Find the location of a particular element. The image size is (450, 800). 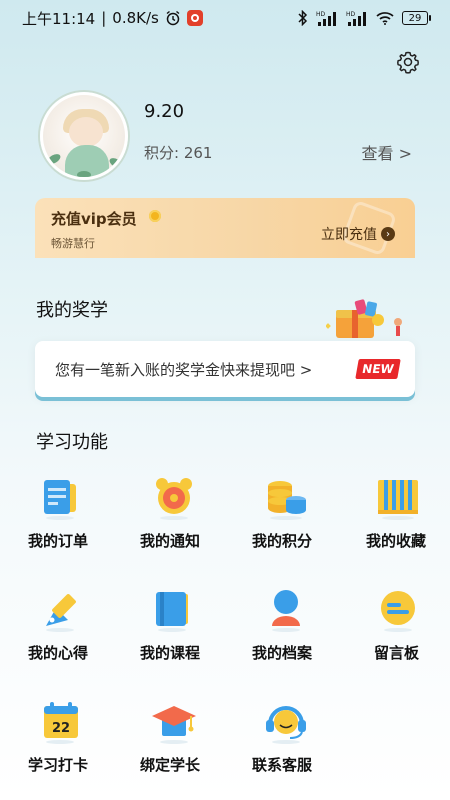

tile-notes: 我的心得 is located at coordinates (56, 632).